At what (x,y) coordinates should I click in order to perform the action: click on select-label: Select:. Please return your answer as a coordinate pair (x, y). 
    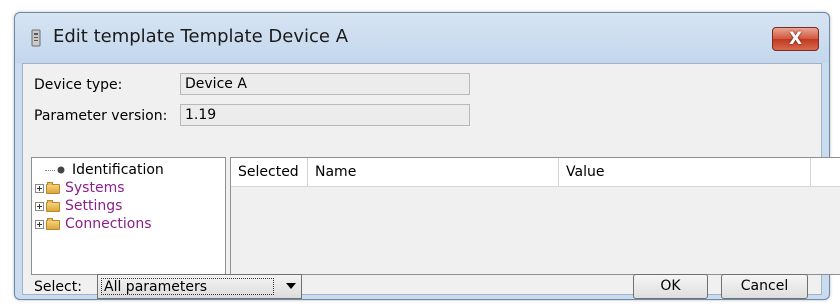
    Looking at the image, I should click on (58, 287).